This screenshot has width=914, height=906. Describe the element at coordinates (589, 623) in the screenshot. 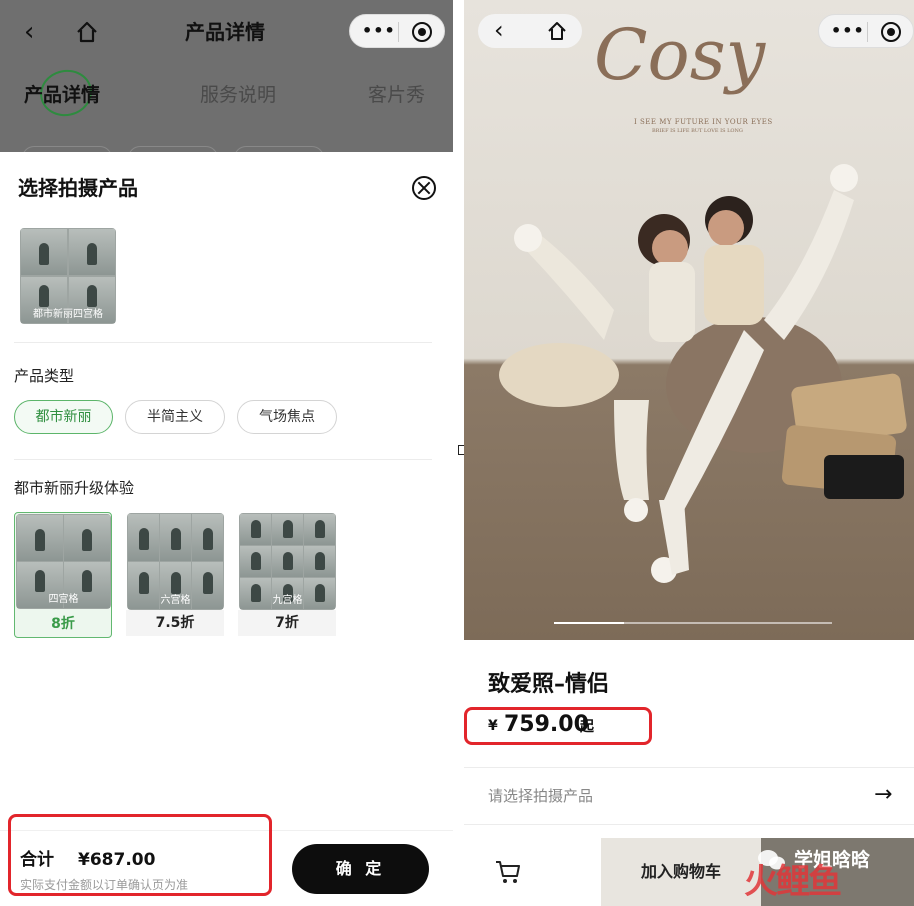

I see `carousel-progress-fill` at that location.